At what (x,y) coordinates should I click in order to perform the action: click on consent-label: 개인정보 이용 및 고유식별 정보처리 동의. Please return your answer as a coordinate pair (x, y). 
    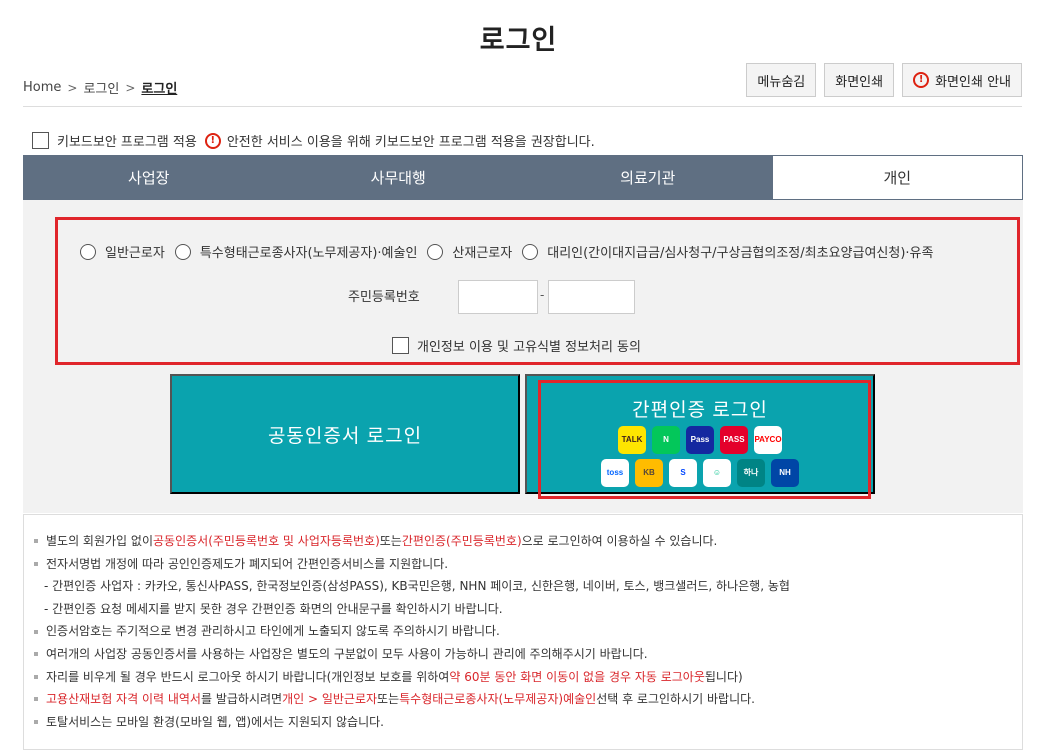
    Looking at the image, I should click on (529, 347).